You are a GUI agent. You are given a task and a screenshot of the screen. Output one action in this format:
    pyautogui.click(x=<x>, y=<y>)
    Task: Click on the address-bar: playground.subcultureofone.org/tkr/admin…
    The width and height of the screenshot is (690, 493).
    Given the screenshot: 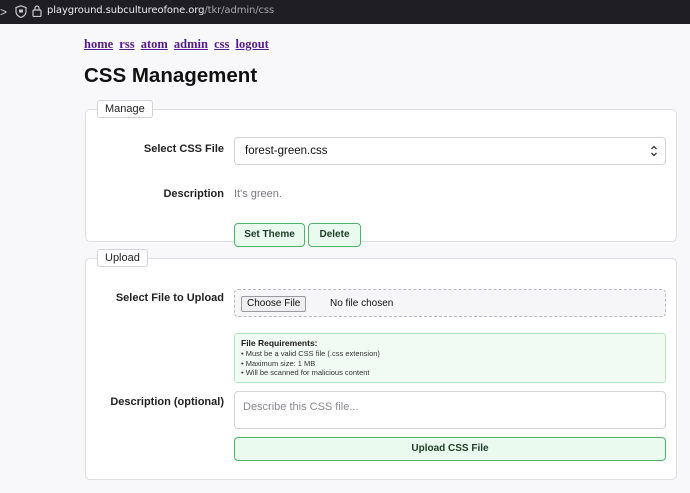 What is the action you would take?
    pyautogui.click(x=160, y=10)
    